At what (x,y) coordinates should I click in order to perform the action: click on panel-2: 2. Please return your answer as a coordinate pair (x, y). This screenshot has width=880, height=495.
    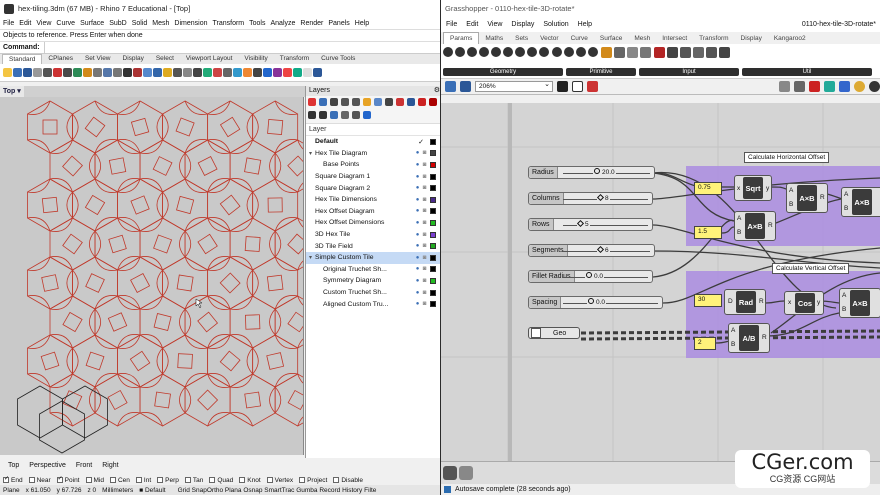
    Looking at the image, I should click on (705, 343).